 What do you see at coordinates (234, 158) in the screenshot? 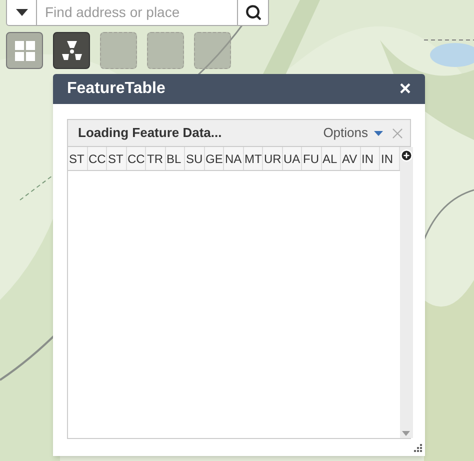
I see `column-header: NA` at bounding box center [234, 158].